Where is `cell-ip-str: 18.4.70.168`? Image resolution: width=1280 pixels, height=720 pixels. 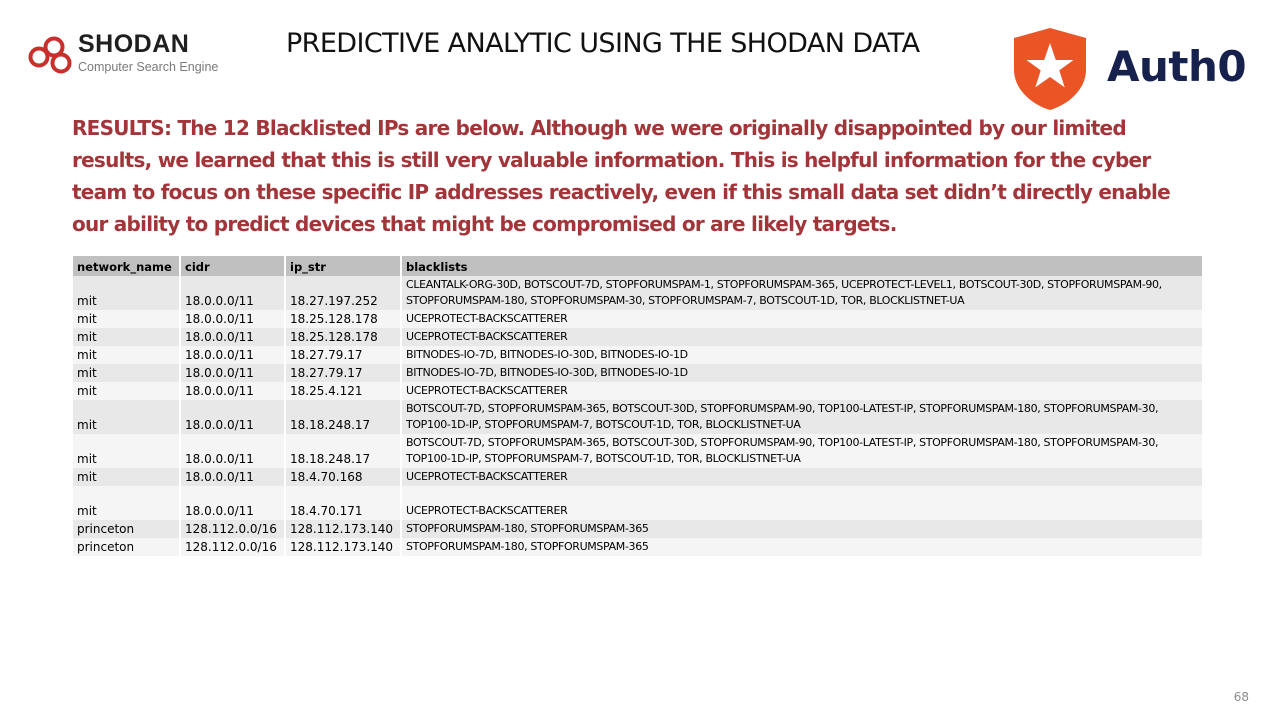
cell-ip-str: 18.4.70.168 is located at coordinates (343, 477).